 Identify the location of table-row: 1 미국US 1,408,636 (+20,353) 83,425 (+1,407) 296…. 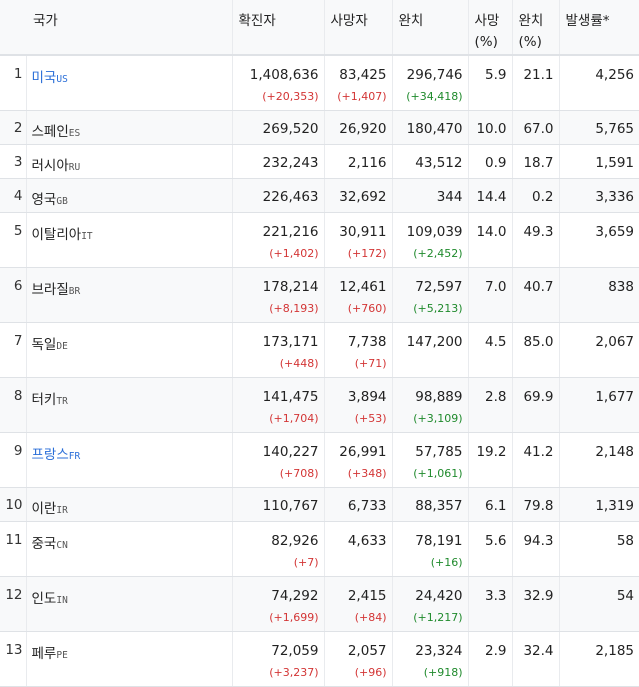
(319, 83).